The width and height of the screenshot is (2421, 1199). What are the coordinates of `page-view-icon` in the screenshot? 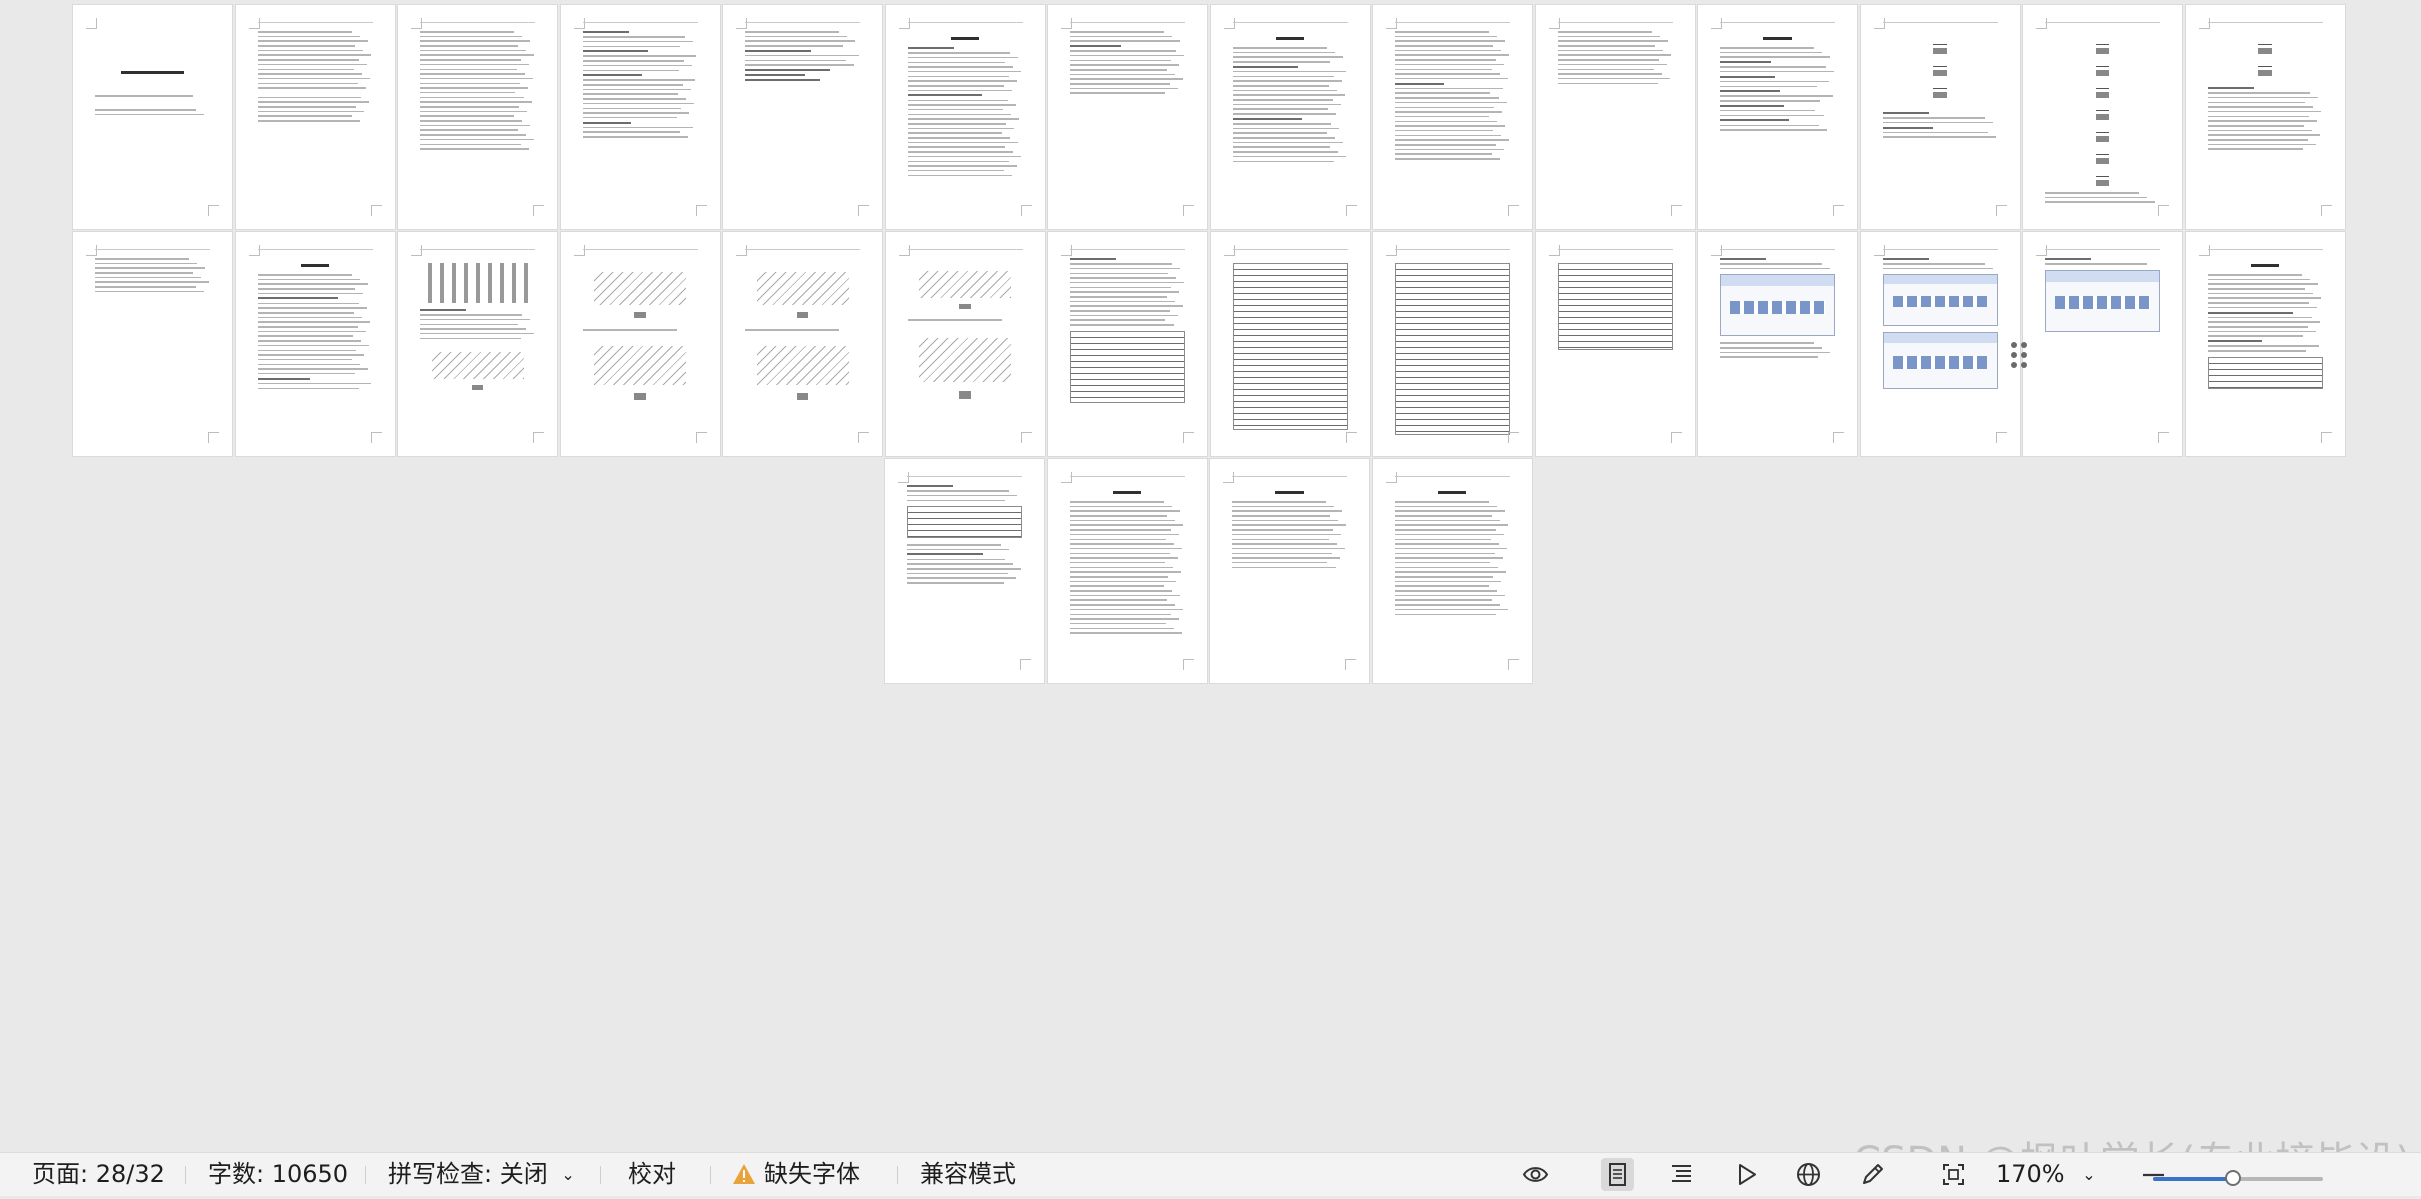 It's located at (1617, 1174).